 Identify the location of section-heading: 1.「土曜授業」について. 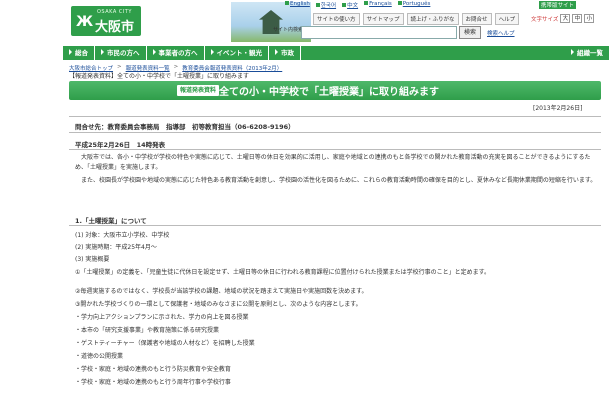
(111, 221).